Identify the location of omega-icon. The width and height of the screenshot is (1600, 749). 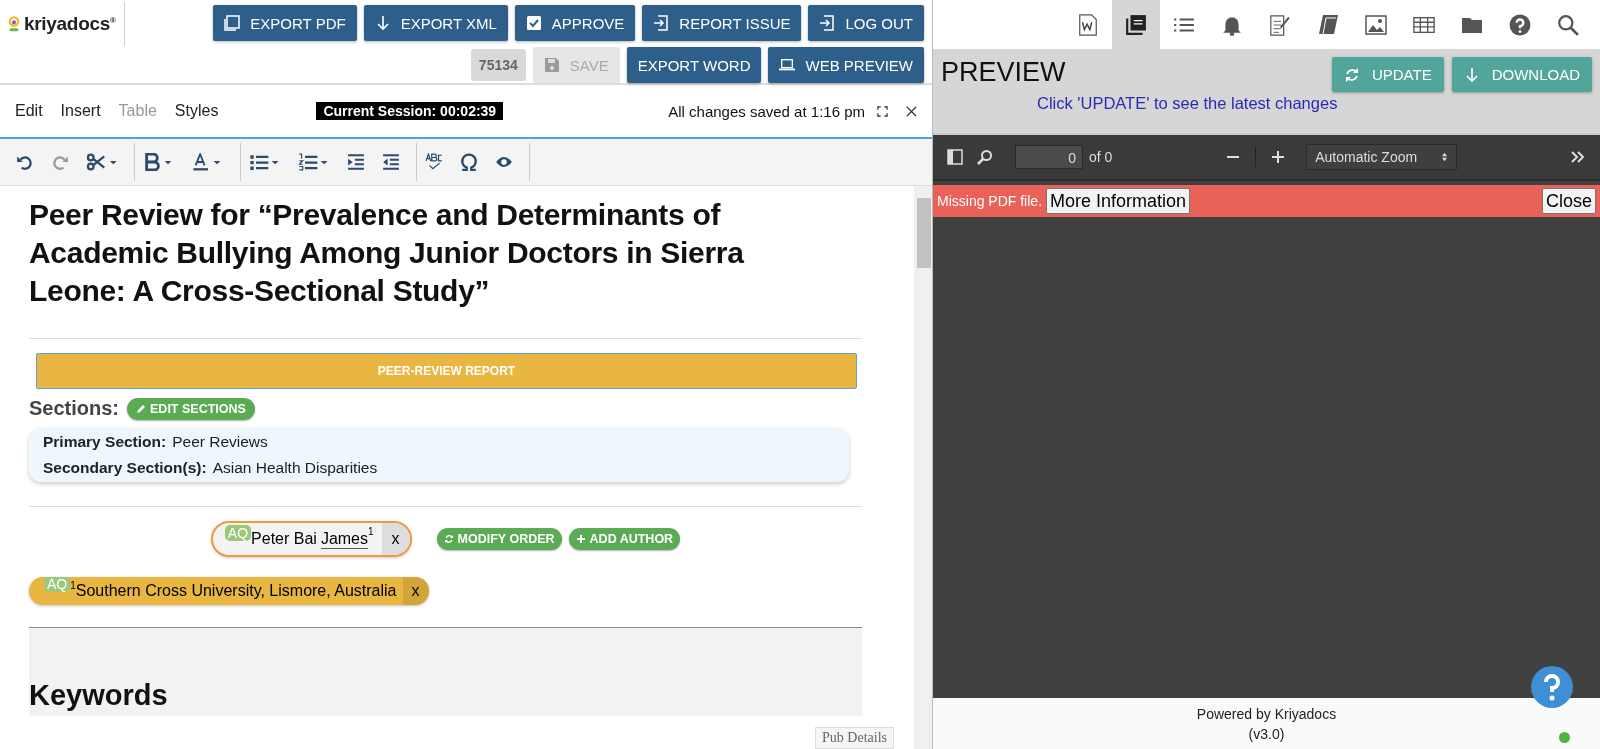
(469, 162).